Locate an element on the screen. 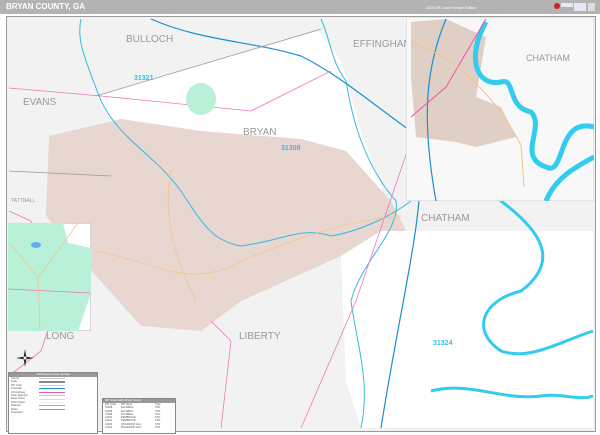 The height and width of the screenshot is (435, 600). label-liberty: LIBERTY is located at coordinates (260, 336).